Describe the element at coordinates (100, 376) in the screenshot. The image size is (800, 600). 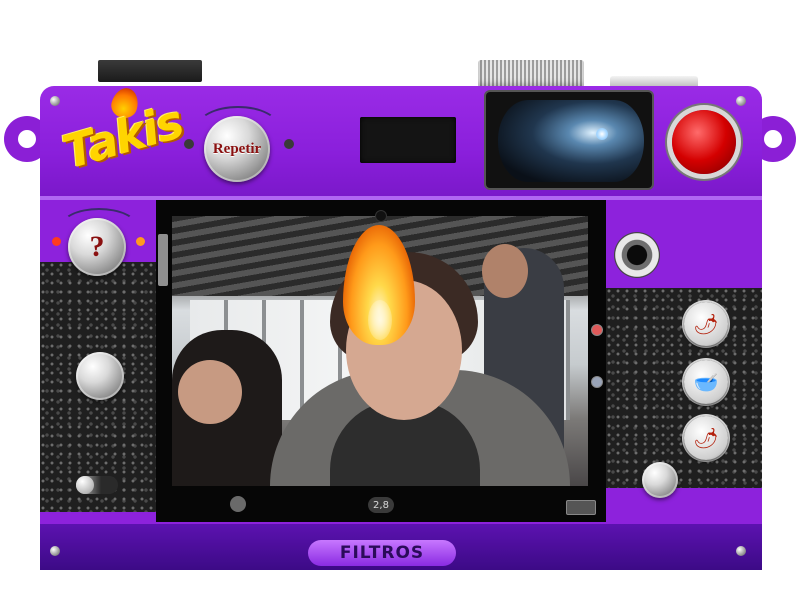
I see `side-dial-knob` at that location.